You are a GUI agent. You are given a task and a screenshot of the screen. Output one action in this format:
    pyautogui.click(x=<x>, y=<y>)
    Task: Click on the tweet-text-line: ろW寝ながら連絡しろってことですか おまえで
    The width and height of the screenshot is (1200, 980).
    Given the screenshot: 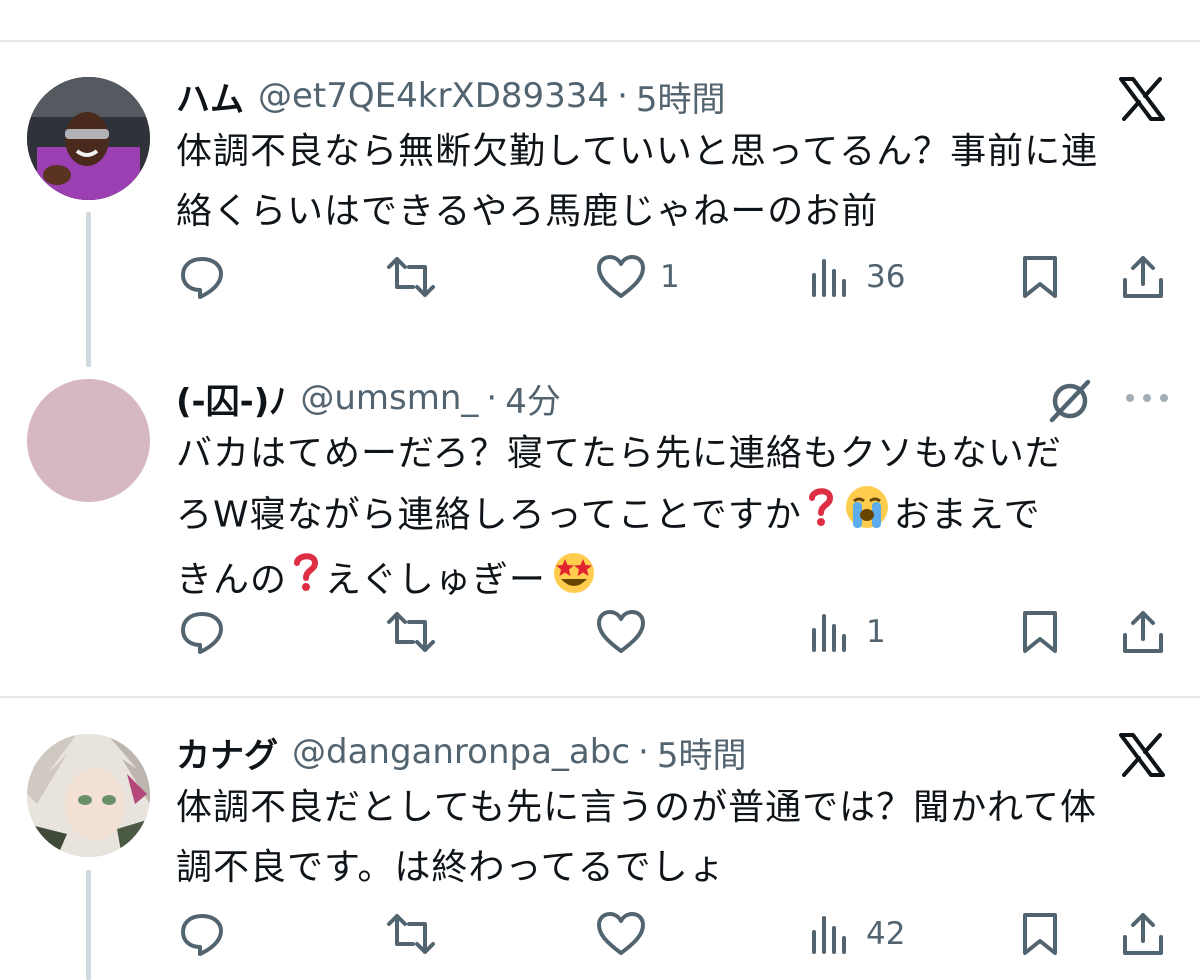 What is the action you would take?
    pyautogui.click(x=671, y=516)
    